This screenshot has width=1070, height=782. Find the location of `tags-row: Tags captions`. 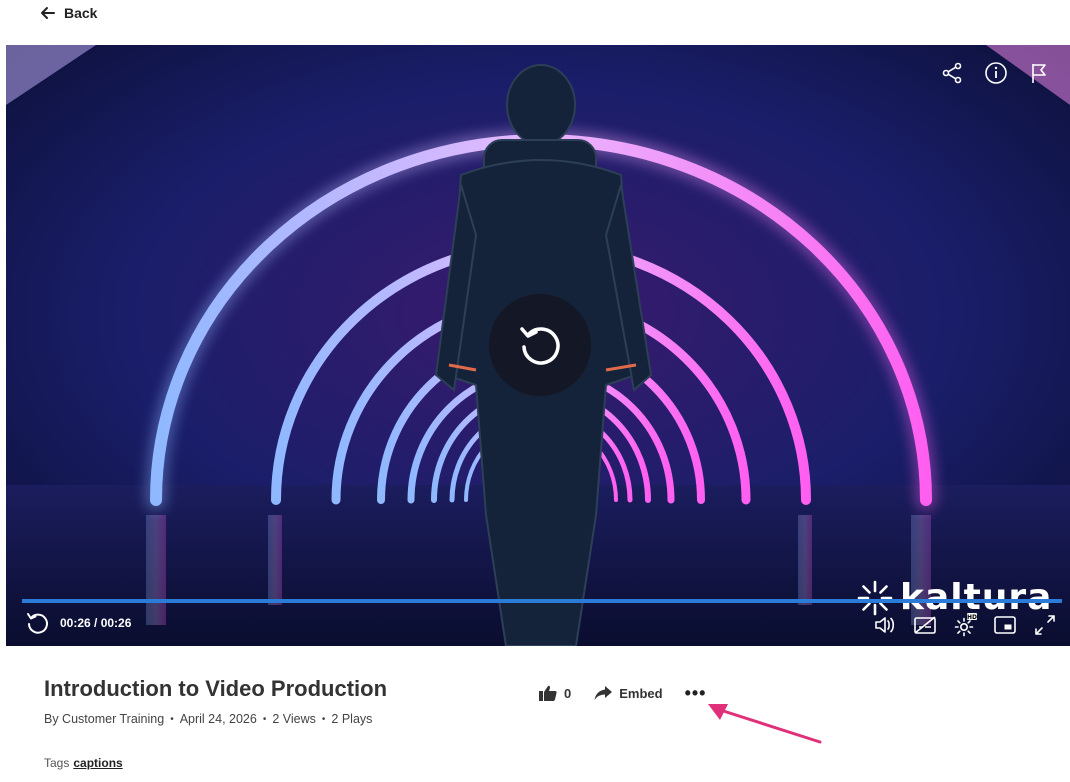

tags-row: Tags captions is located at coordinates (83, 763).